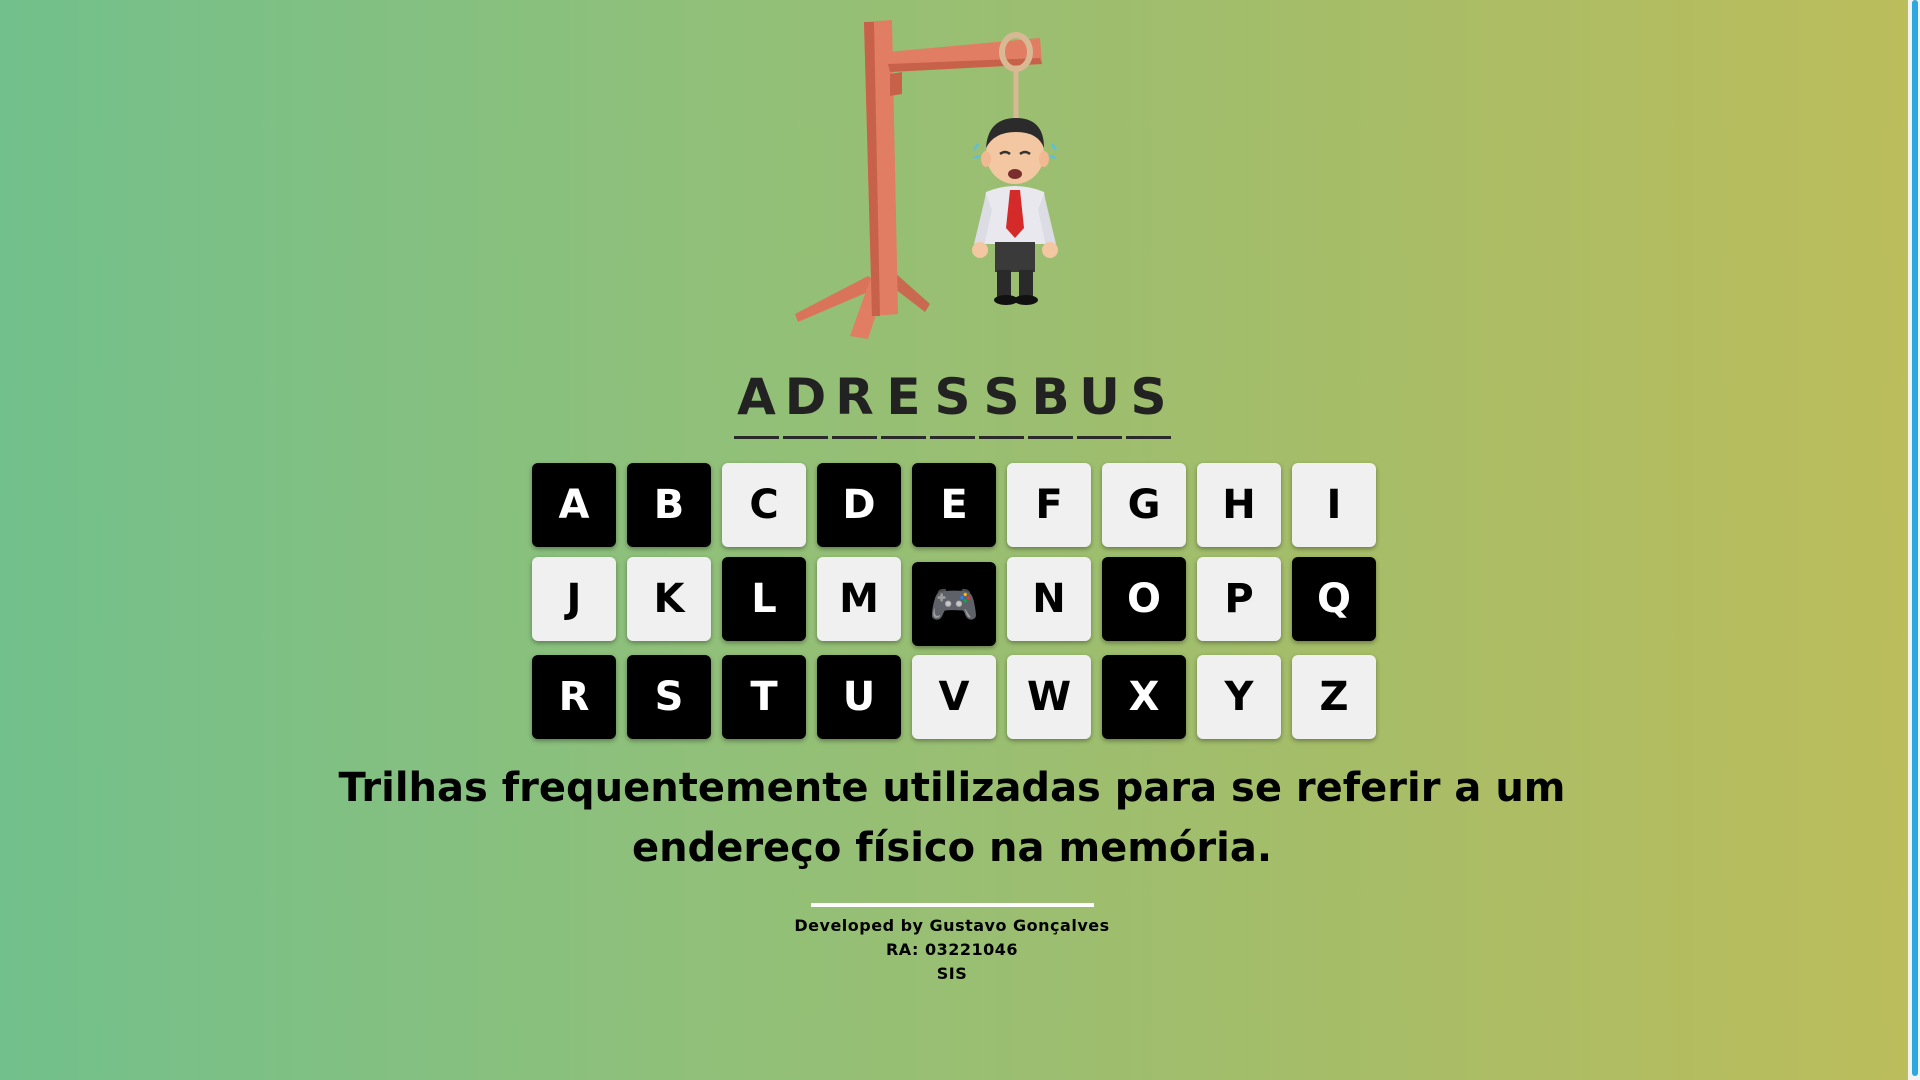 The height and width of the screenshot is (1080, 1920). What do you see at coordinates (1049, 599) in the screenshot?
I see `key-n: N` at bounding box center [1049, 599].